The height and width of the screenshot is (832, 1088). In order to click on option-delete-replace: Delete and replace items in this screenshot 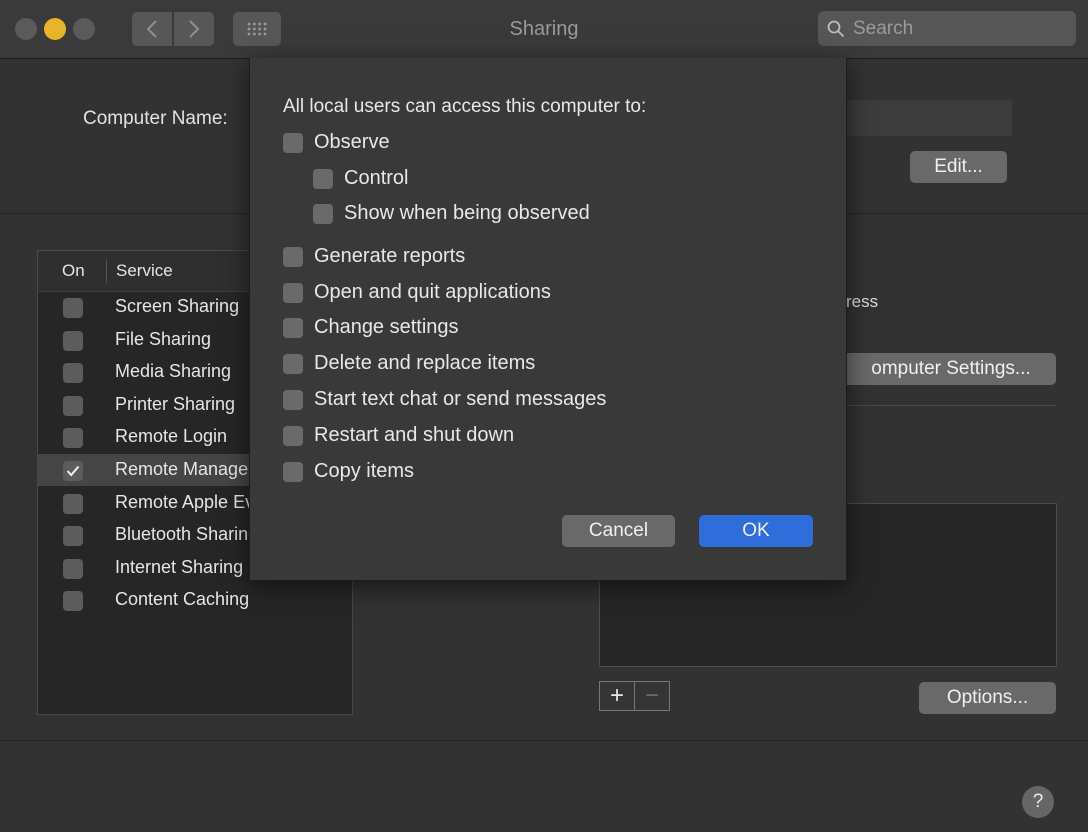, I will do `click(409, 363)`.